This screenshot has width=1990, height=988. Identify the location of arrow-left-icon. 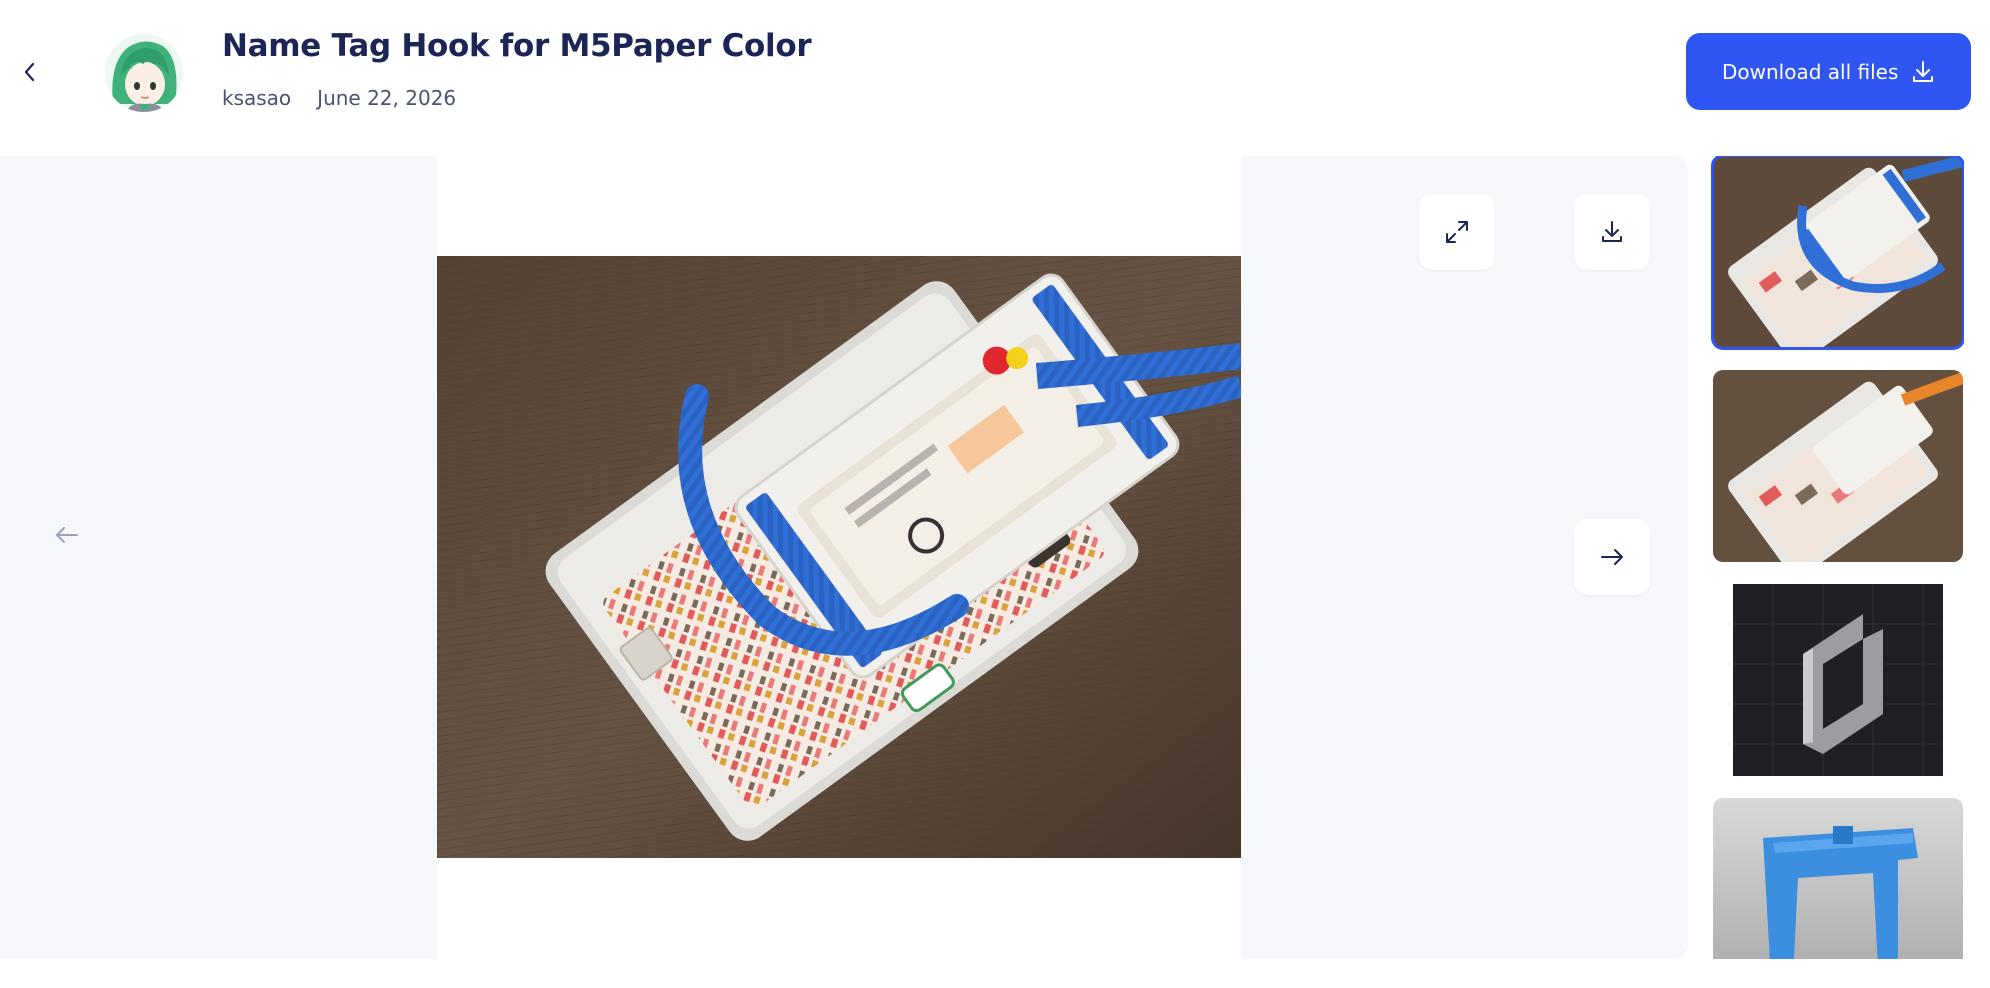
(67, 535).